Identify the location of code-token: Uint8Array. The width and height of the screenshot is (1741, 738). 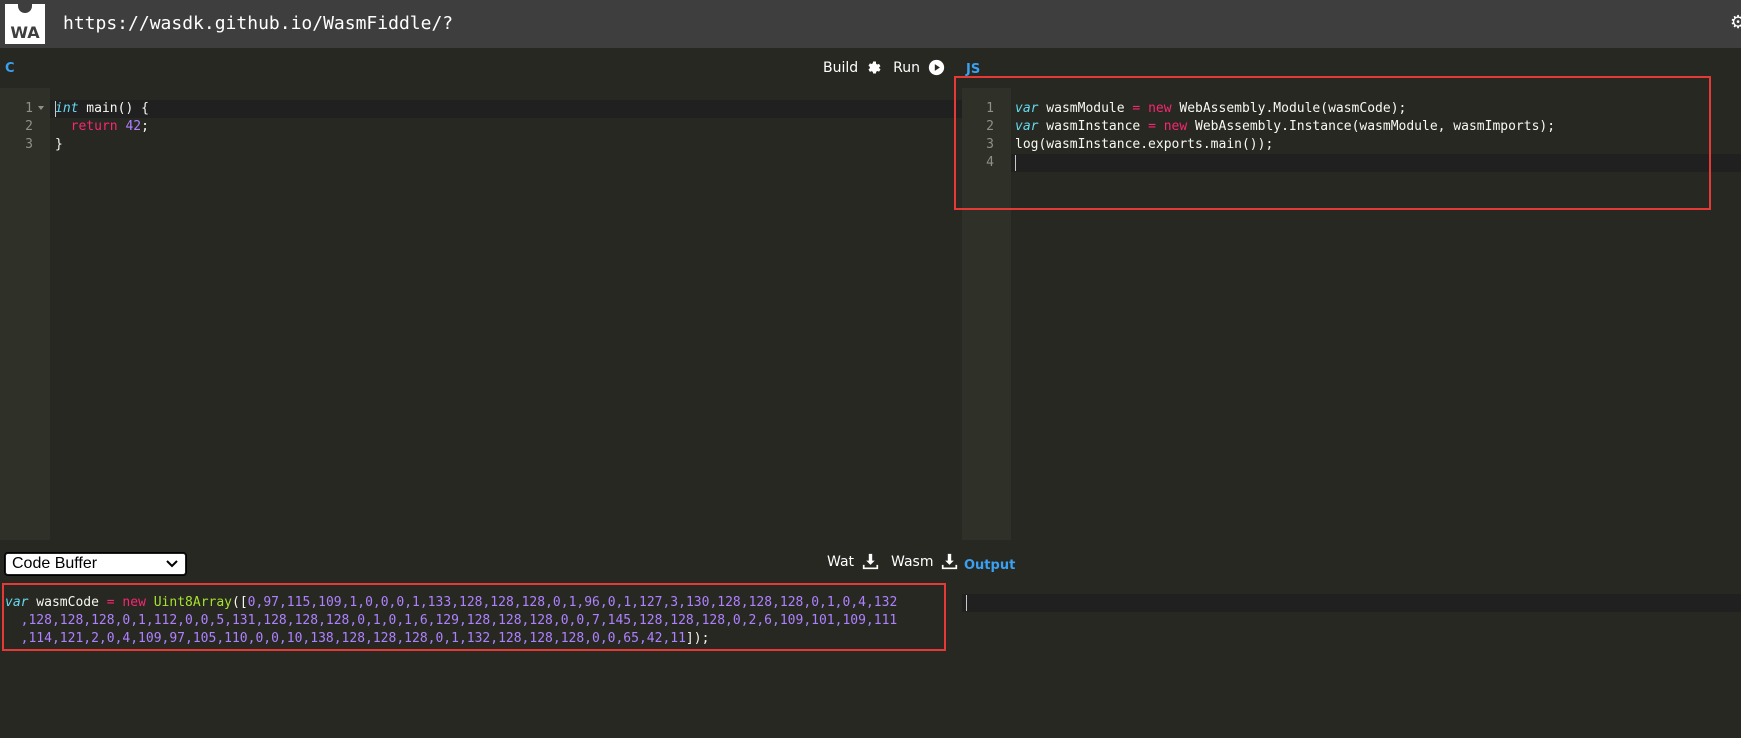
(193, 602).